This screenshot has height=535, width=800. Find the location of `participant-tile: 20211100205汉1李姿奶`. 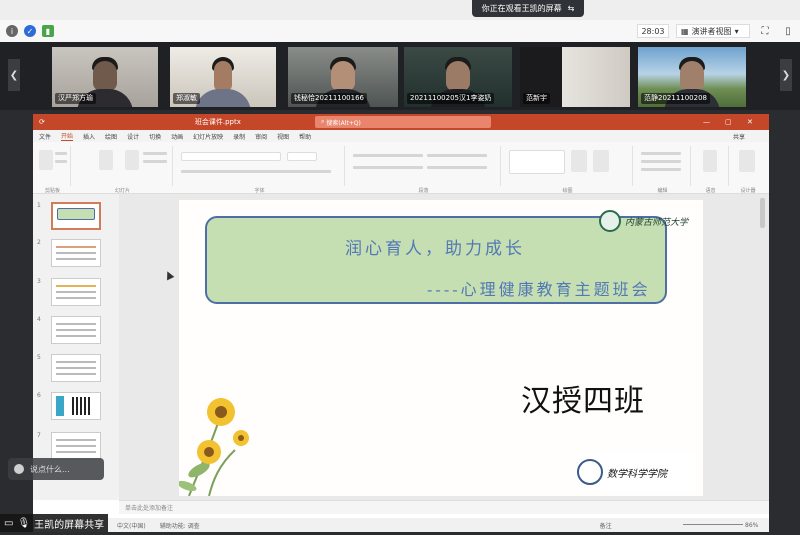

participant-tile: 20211100205汉1李姿奶 is located at coordinates (458, 77).